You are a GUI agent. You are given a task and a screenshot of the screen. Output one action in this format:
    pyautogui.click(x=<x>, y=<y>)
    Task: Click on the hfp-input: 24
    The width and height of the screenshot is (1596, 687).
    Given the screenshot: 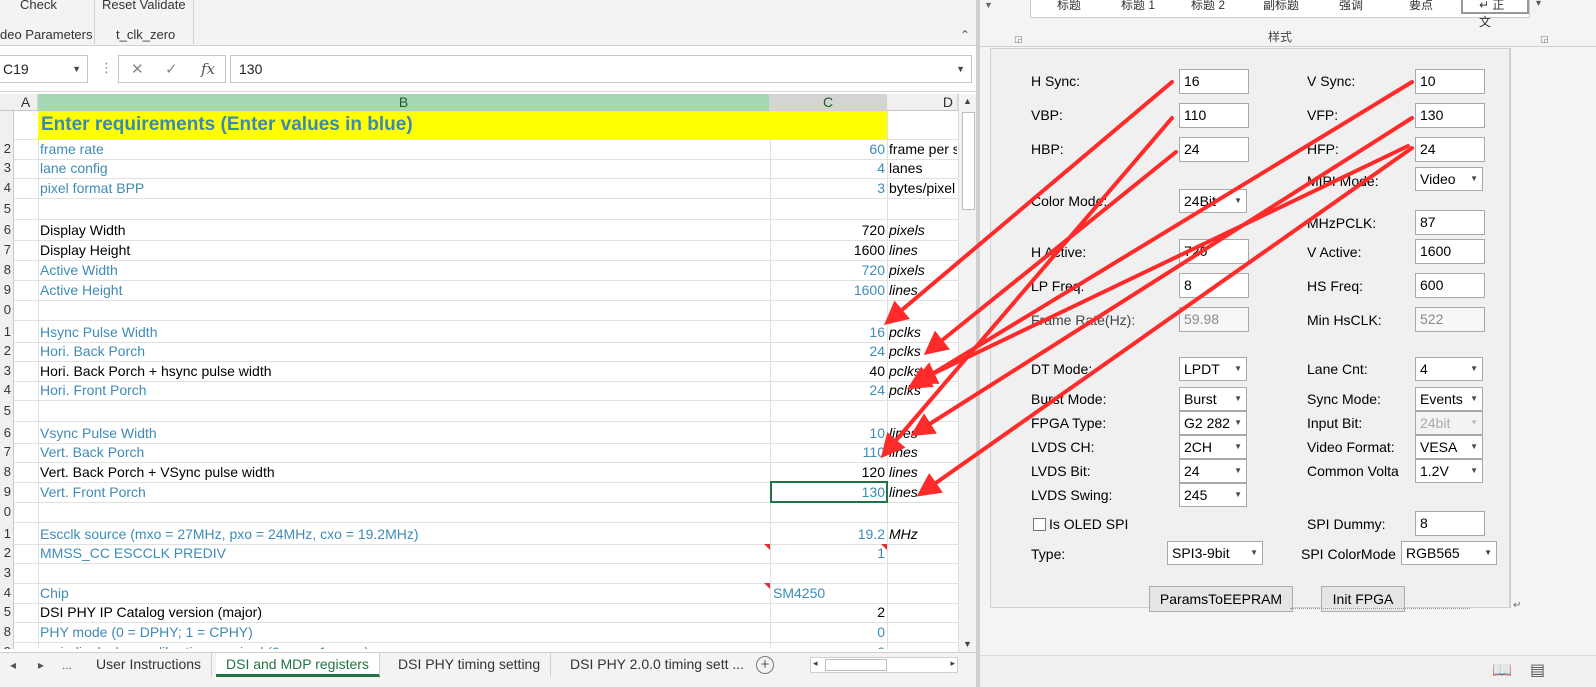 What is the action you would take?
    pyautogui.click(x=1450, y=149)
    